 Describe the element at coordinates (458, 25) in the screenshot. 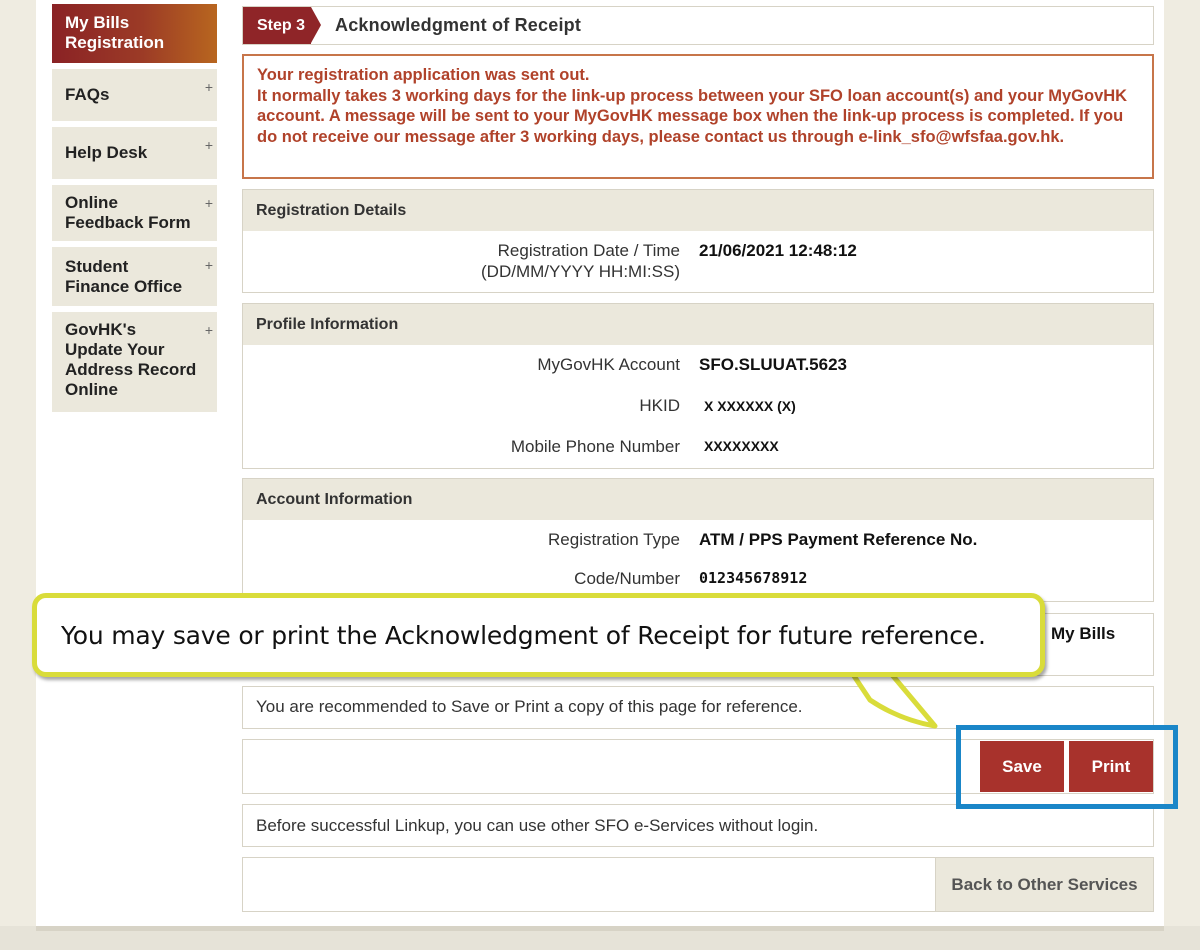

I see `page-title: Acknowledgment of Receipt` at that location.